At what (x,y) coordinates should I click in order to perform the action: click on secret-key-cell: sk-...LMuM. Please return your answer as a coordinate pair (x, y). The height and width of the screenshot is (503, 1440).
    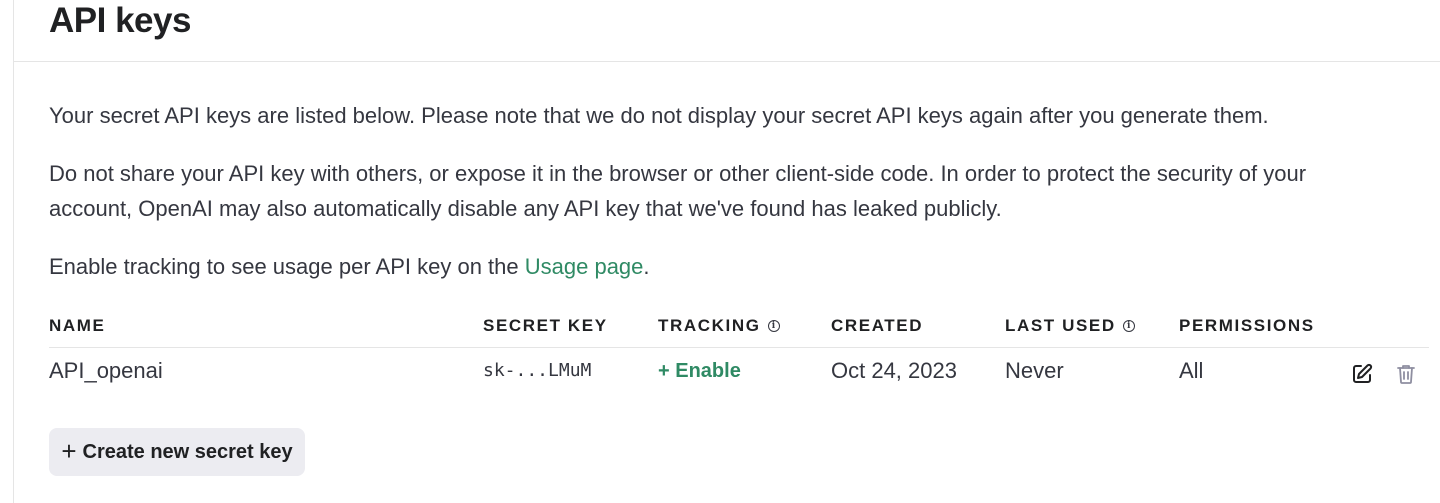
    Looking at the image, I should click on (537, 370).